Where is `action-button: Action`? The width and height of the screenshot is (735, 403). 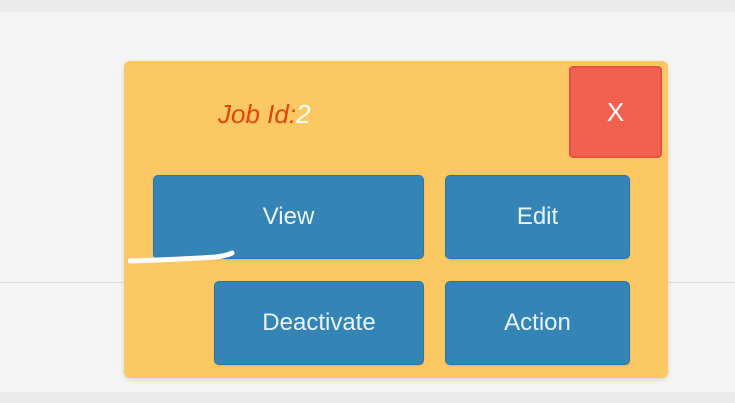 action-button: Action is located at coordinates (537, 323).